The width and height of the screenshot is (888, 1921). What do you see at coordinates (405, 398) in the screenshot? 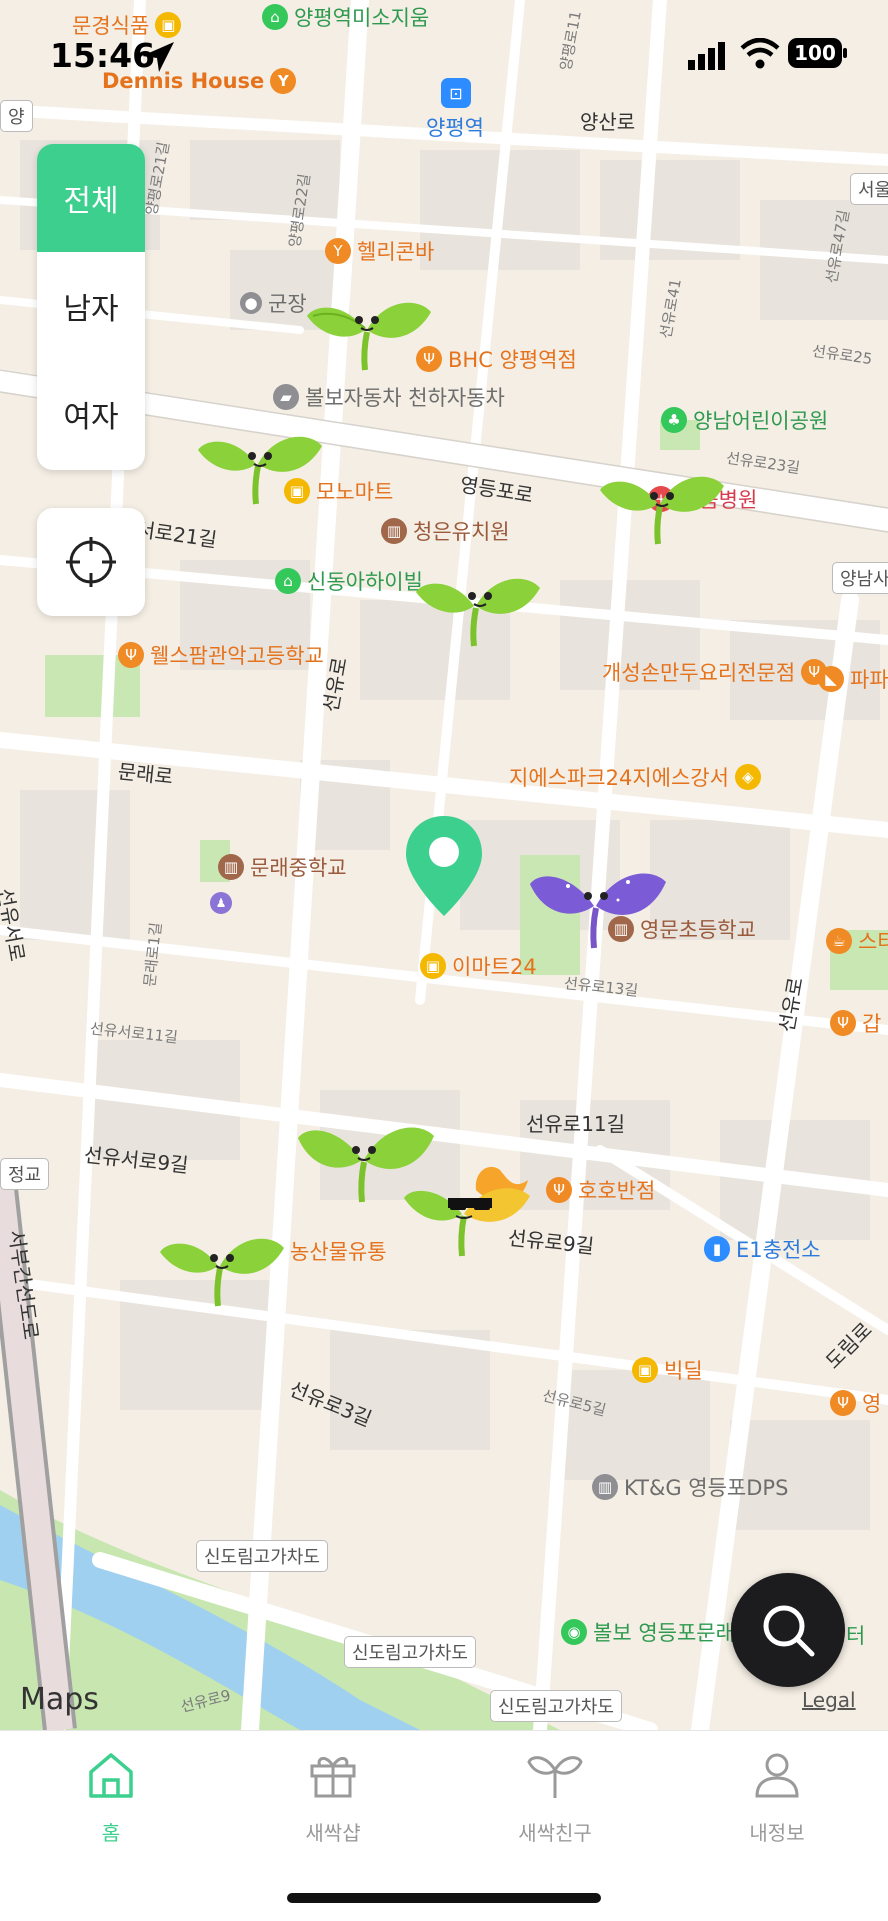
I see `poi-label: 볼보자동차 천하자동차` at bounding box center [405, 398].